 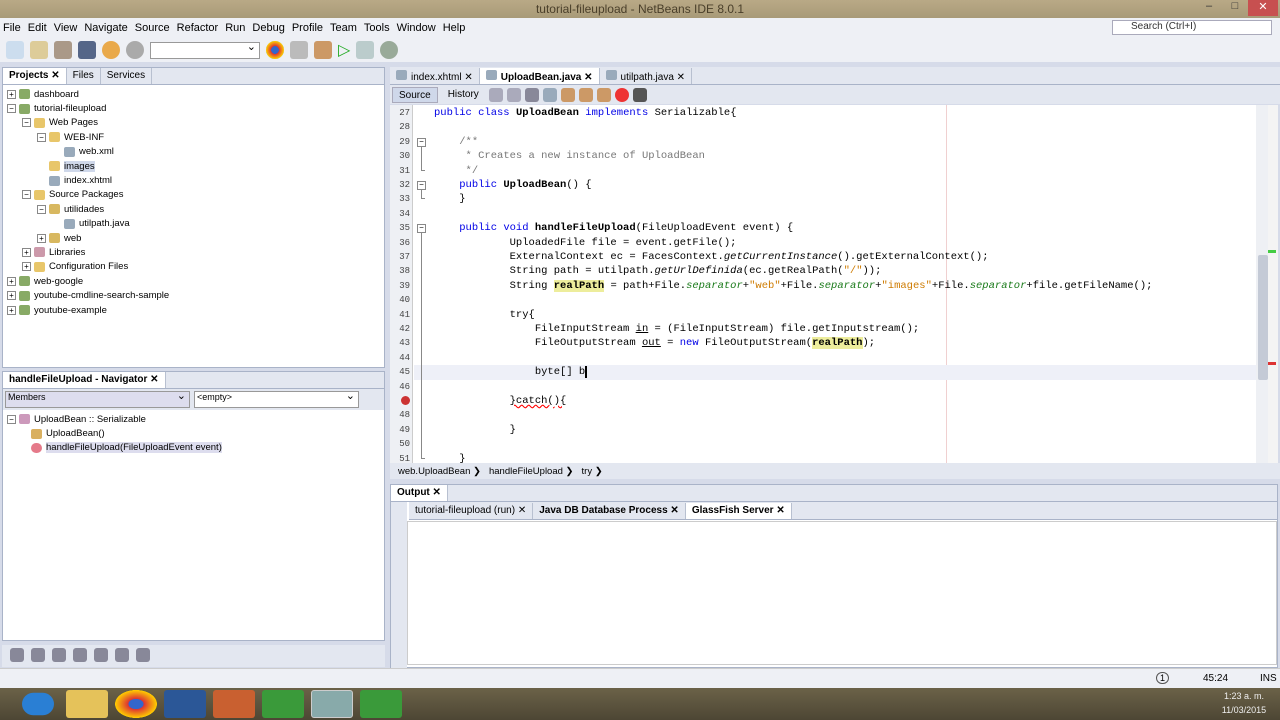 I want to click on breadcrumb-item: handleFileUpload ❯, so click(x=531, y=471).